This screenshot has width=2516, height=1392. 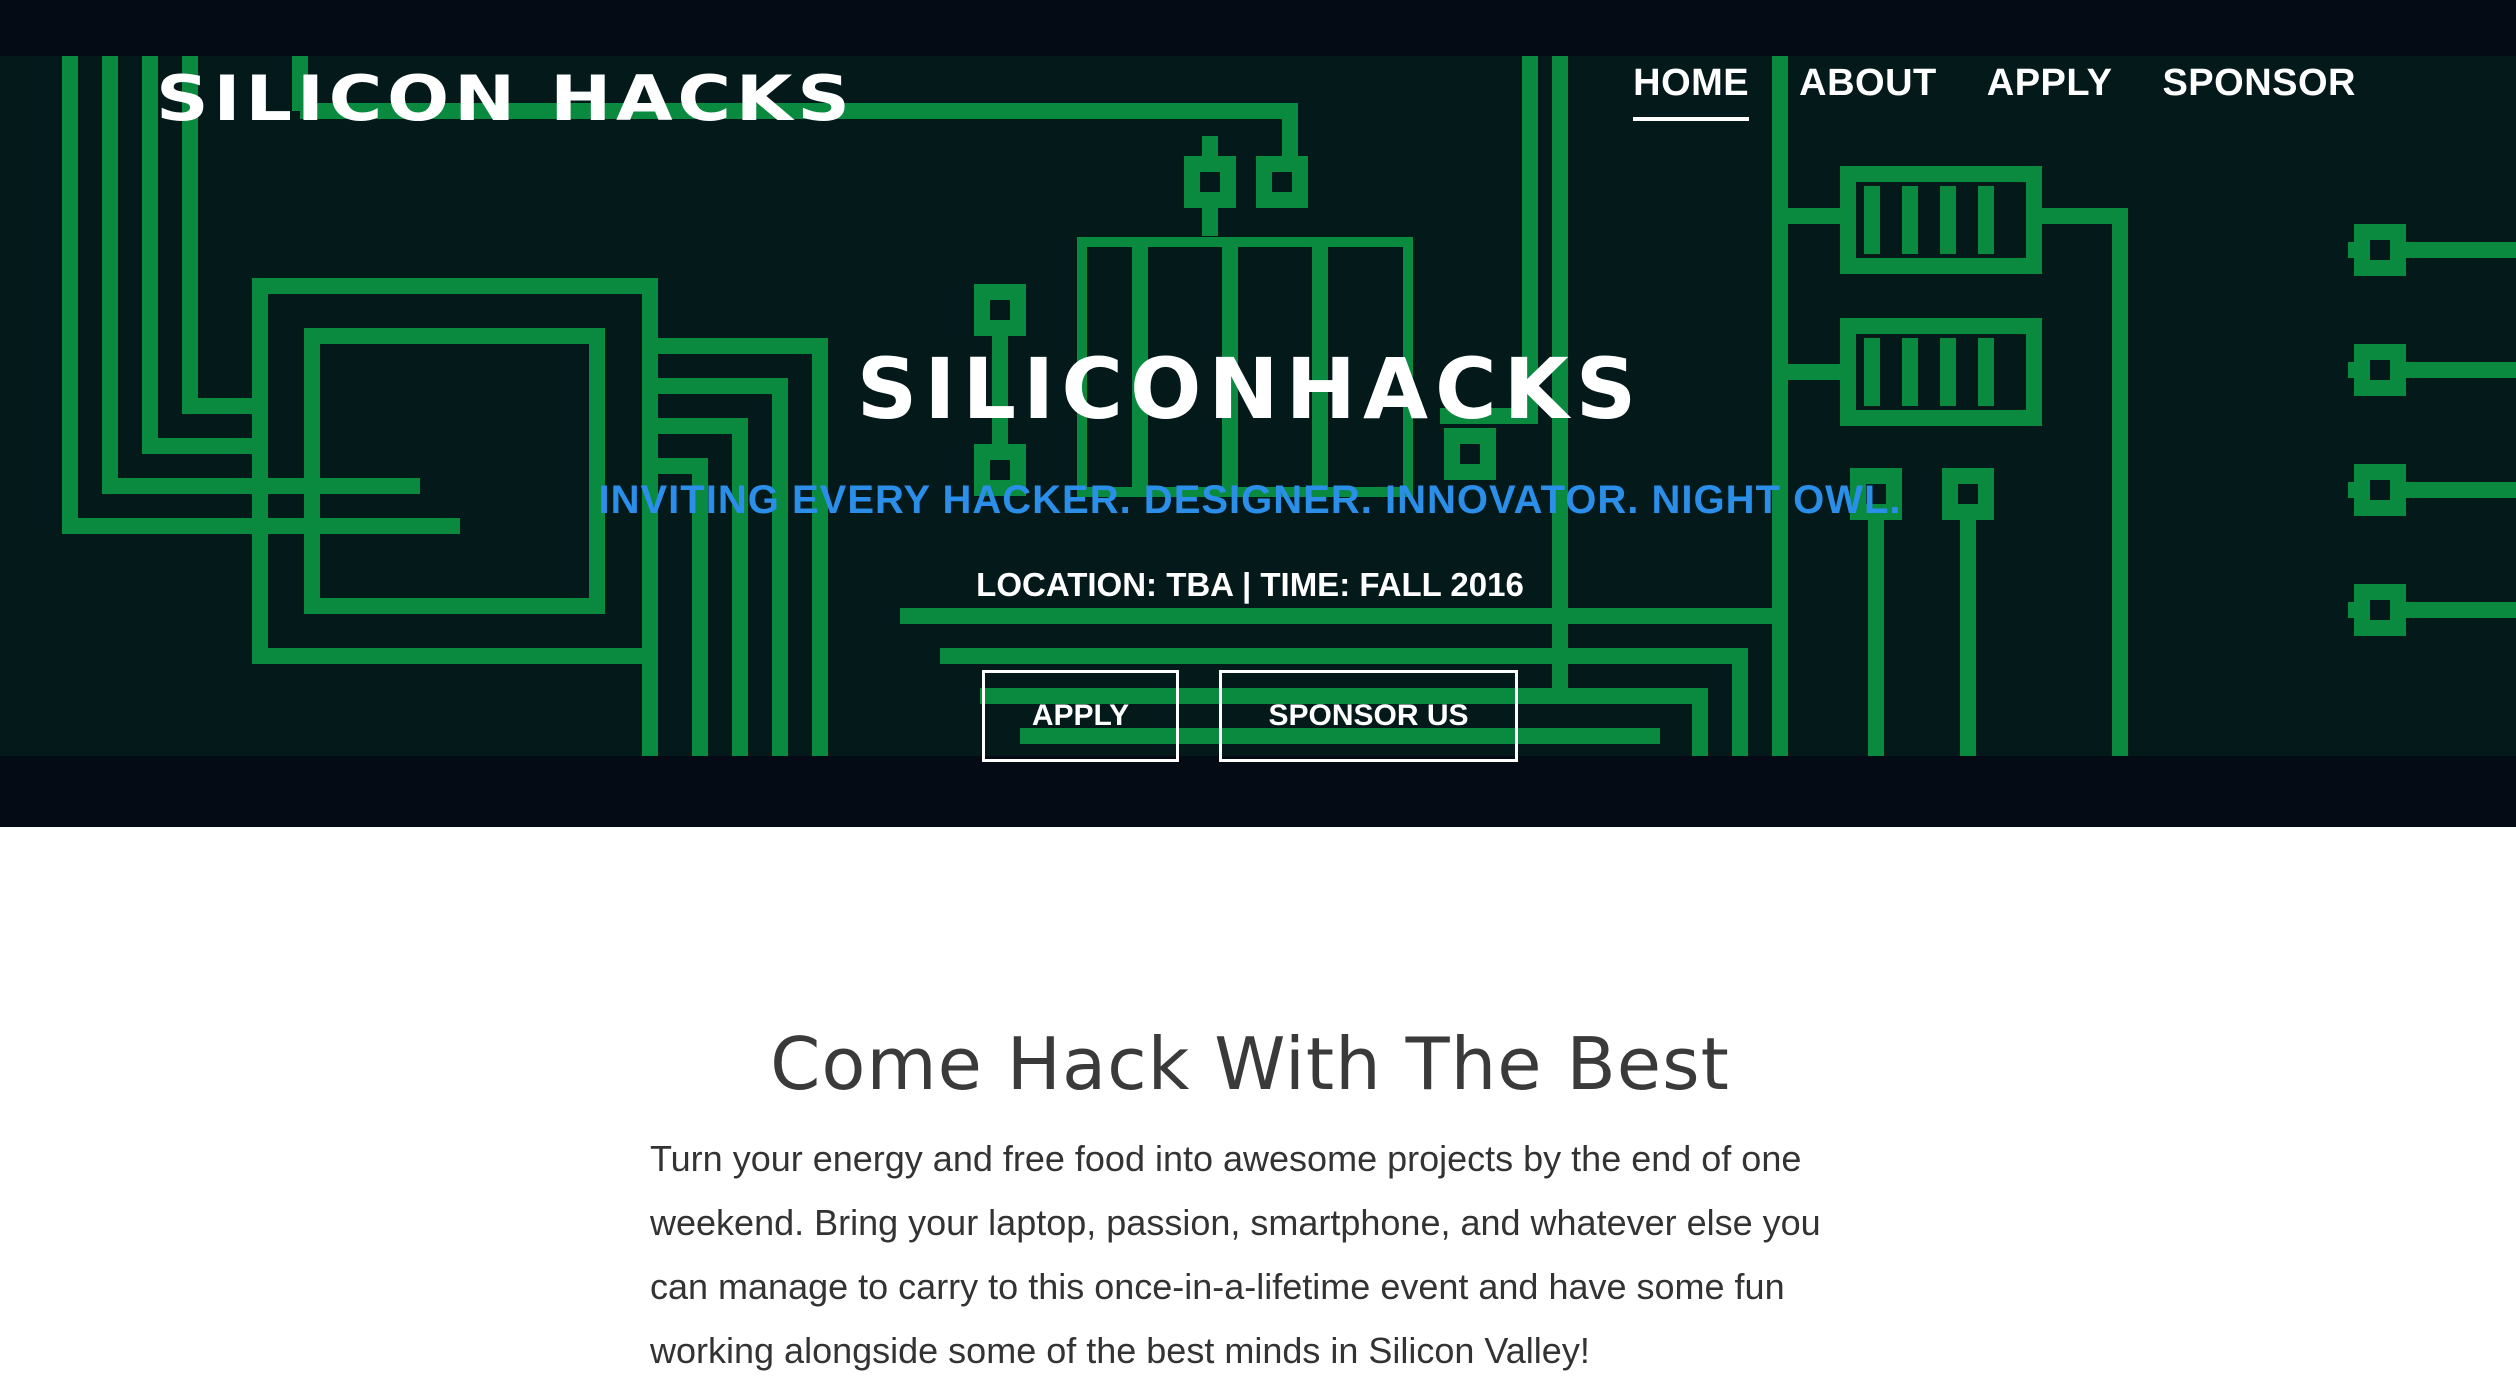 I want to click on nav-about: ABOUT, so click(x=1868, y=91).